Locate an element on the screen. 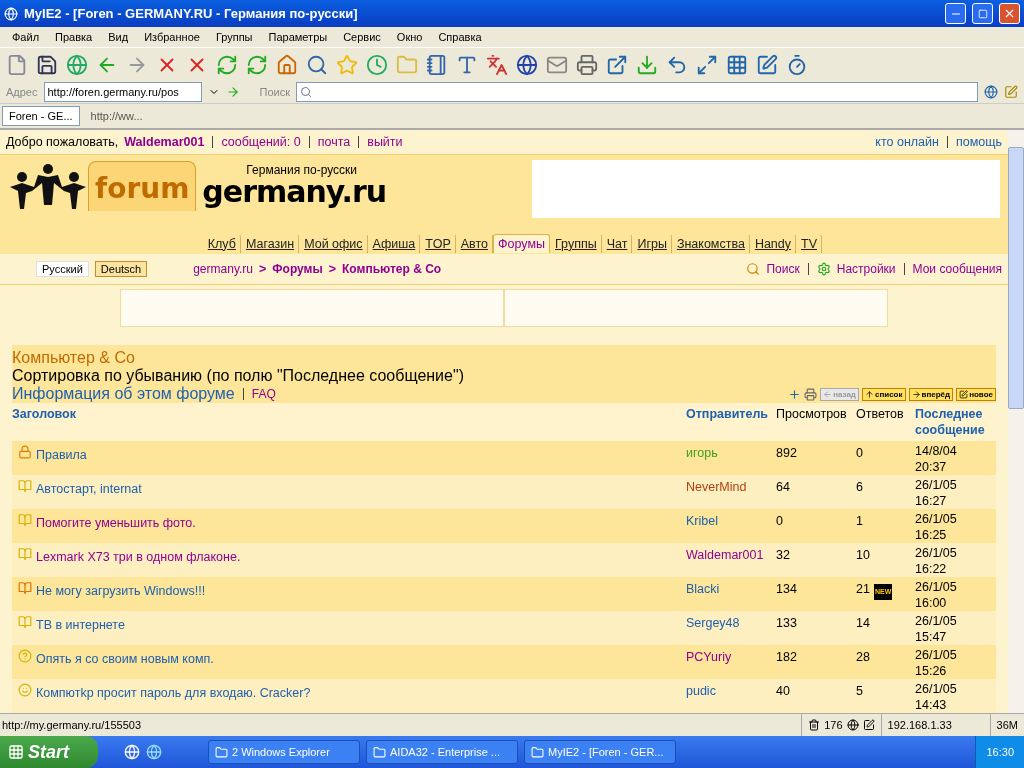 This screenshot has width=1024, height=768. topic-link: Не могу загрузить Windows!!! is located at coordinates (121, 591).